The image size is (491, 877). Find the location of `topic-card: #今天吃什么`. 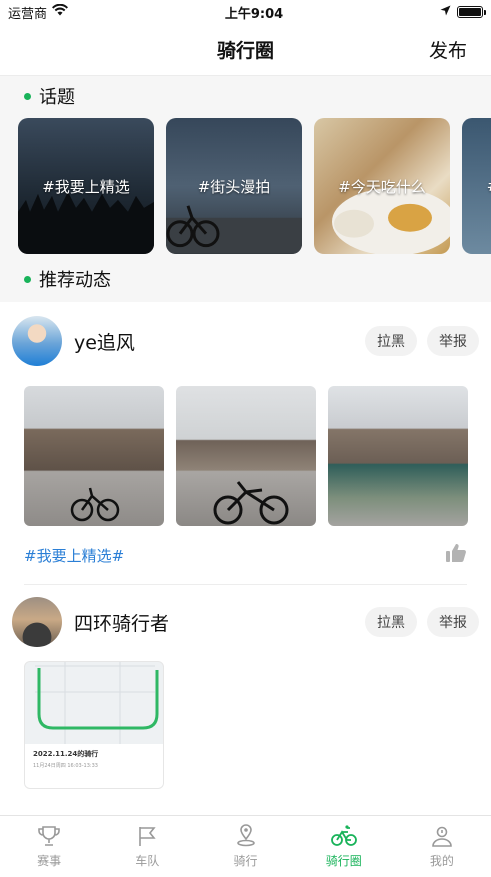

topic-card: #今天吃什么 is located at coordinates (382, 186).